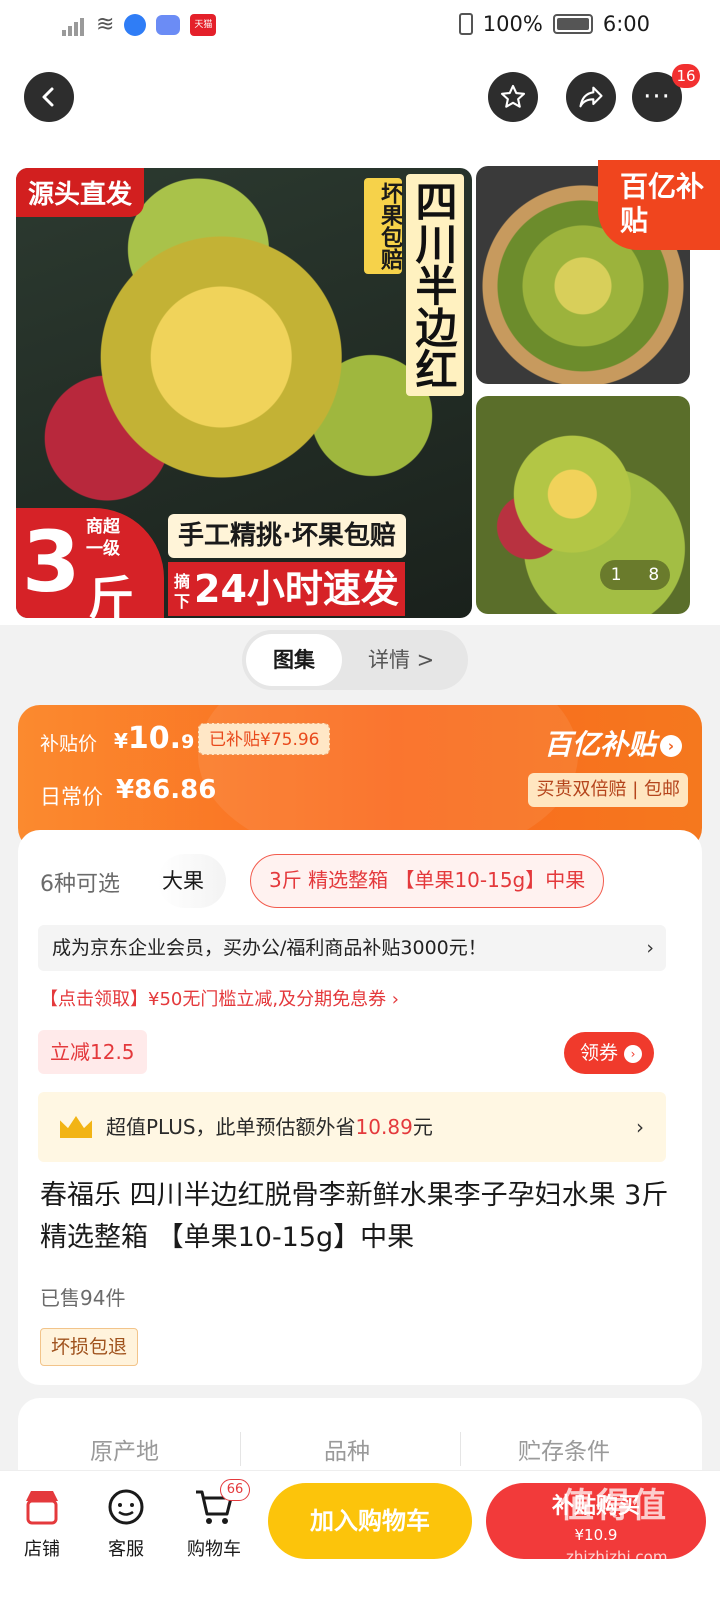 The width and height of the screenshot is (720, 1600). I want to click on enterprise-member-text: 成为京东企业会员，买办公/福利商品补贴3000元！, so click(269, 948).